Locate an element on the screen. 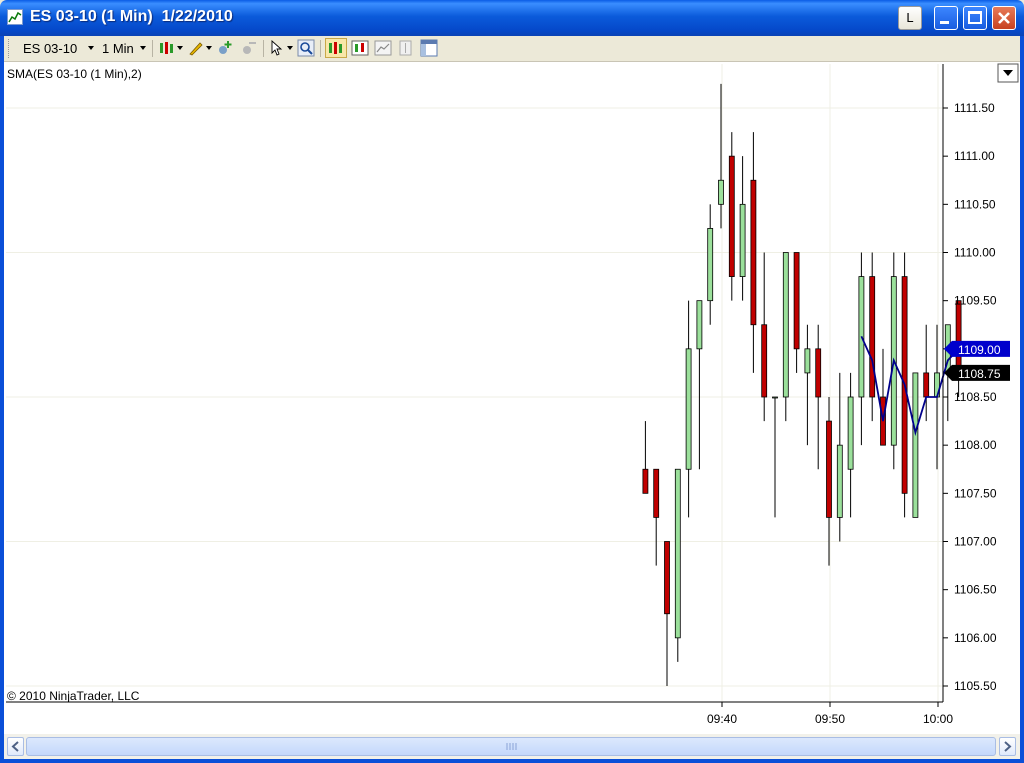  remove-indicator-button is located at coordinates (249, 48).